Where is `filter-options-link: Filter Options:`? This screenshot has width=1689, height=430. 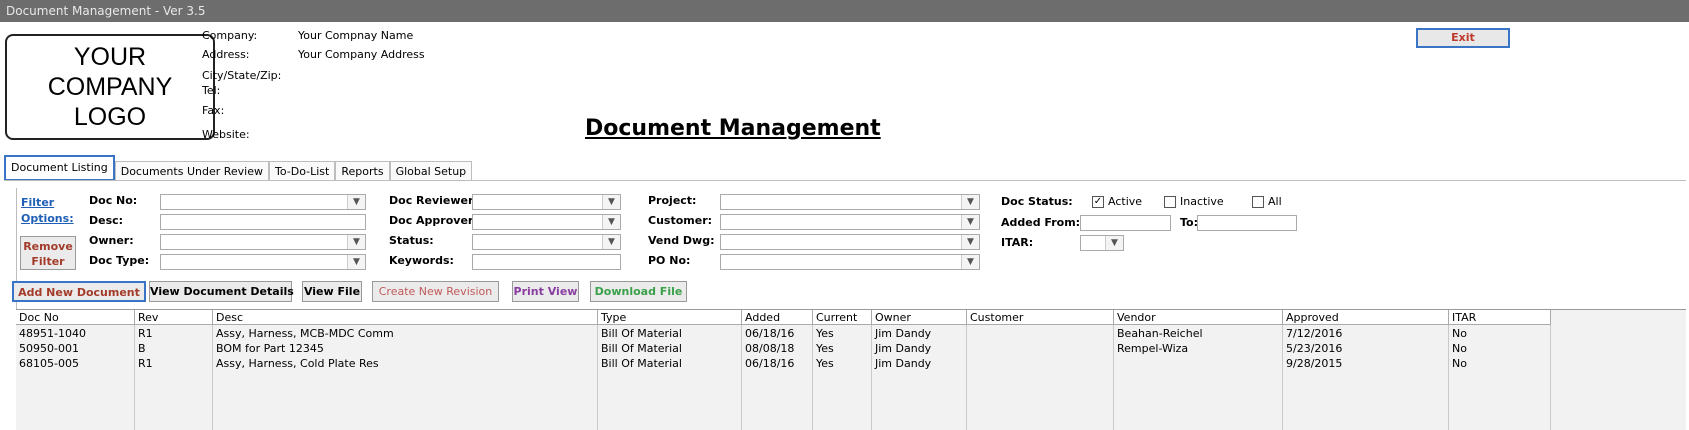
filter-options-link: Filter Options: is located at coordinates (47, 211).